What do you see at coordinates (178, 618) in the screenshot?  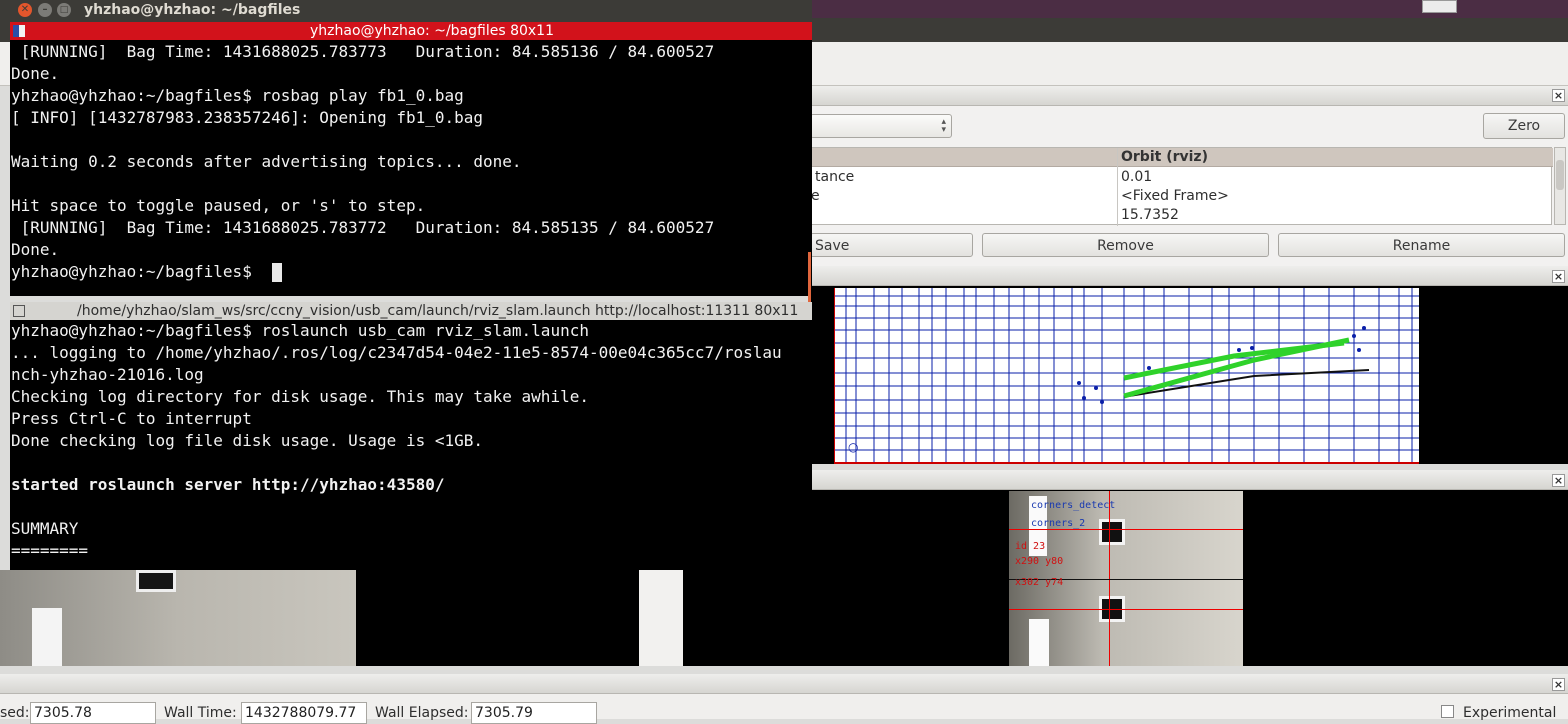 I see `left-camera-image` at bounding box center [178, 618].